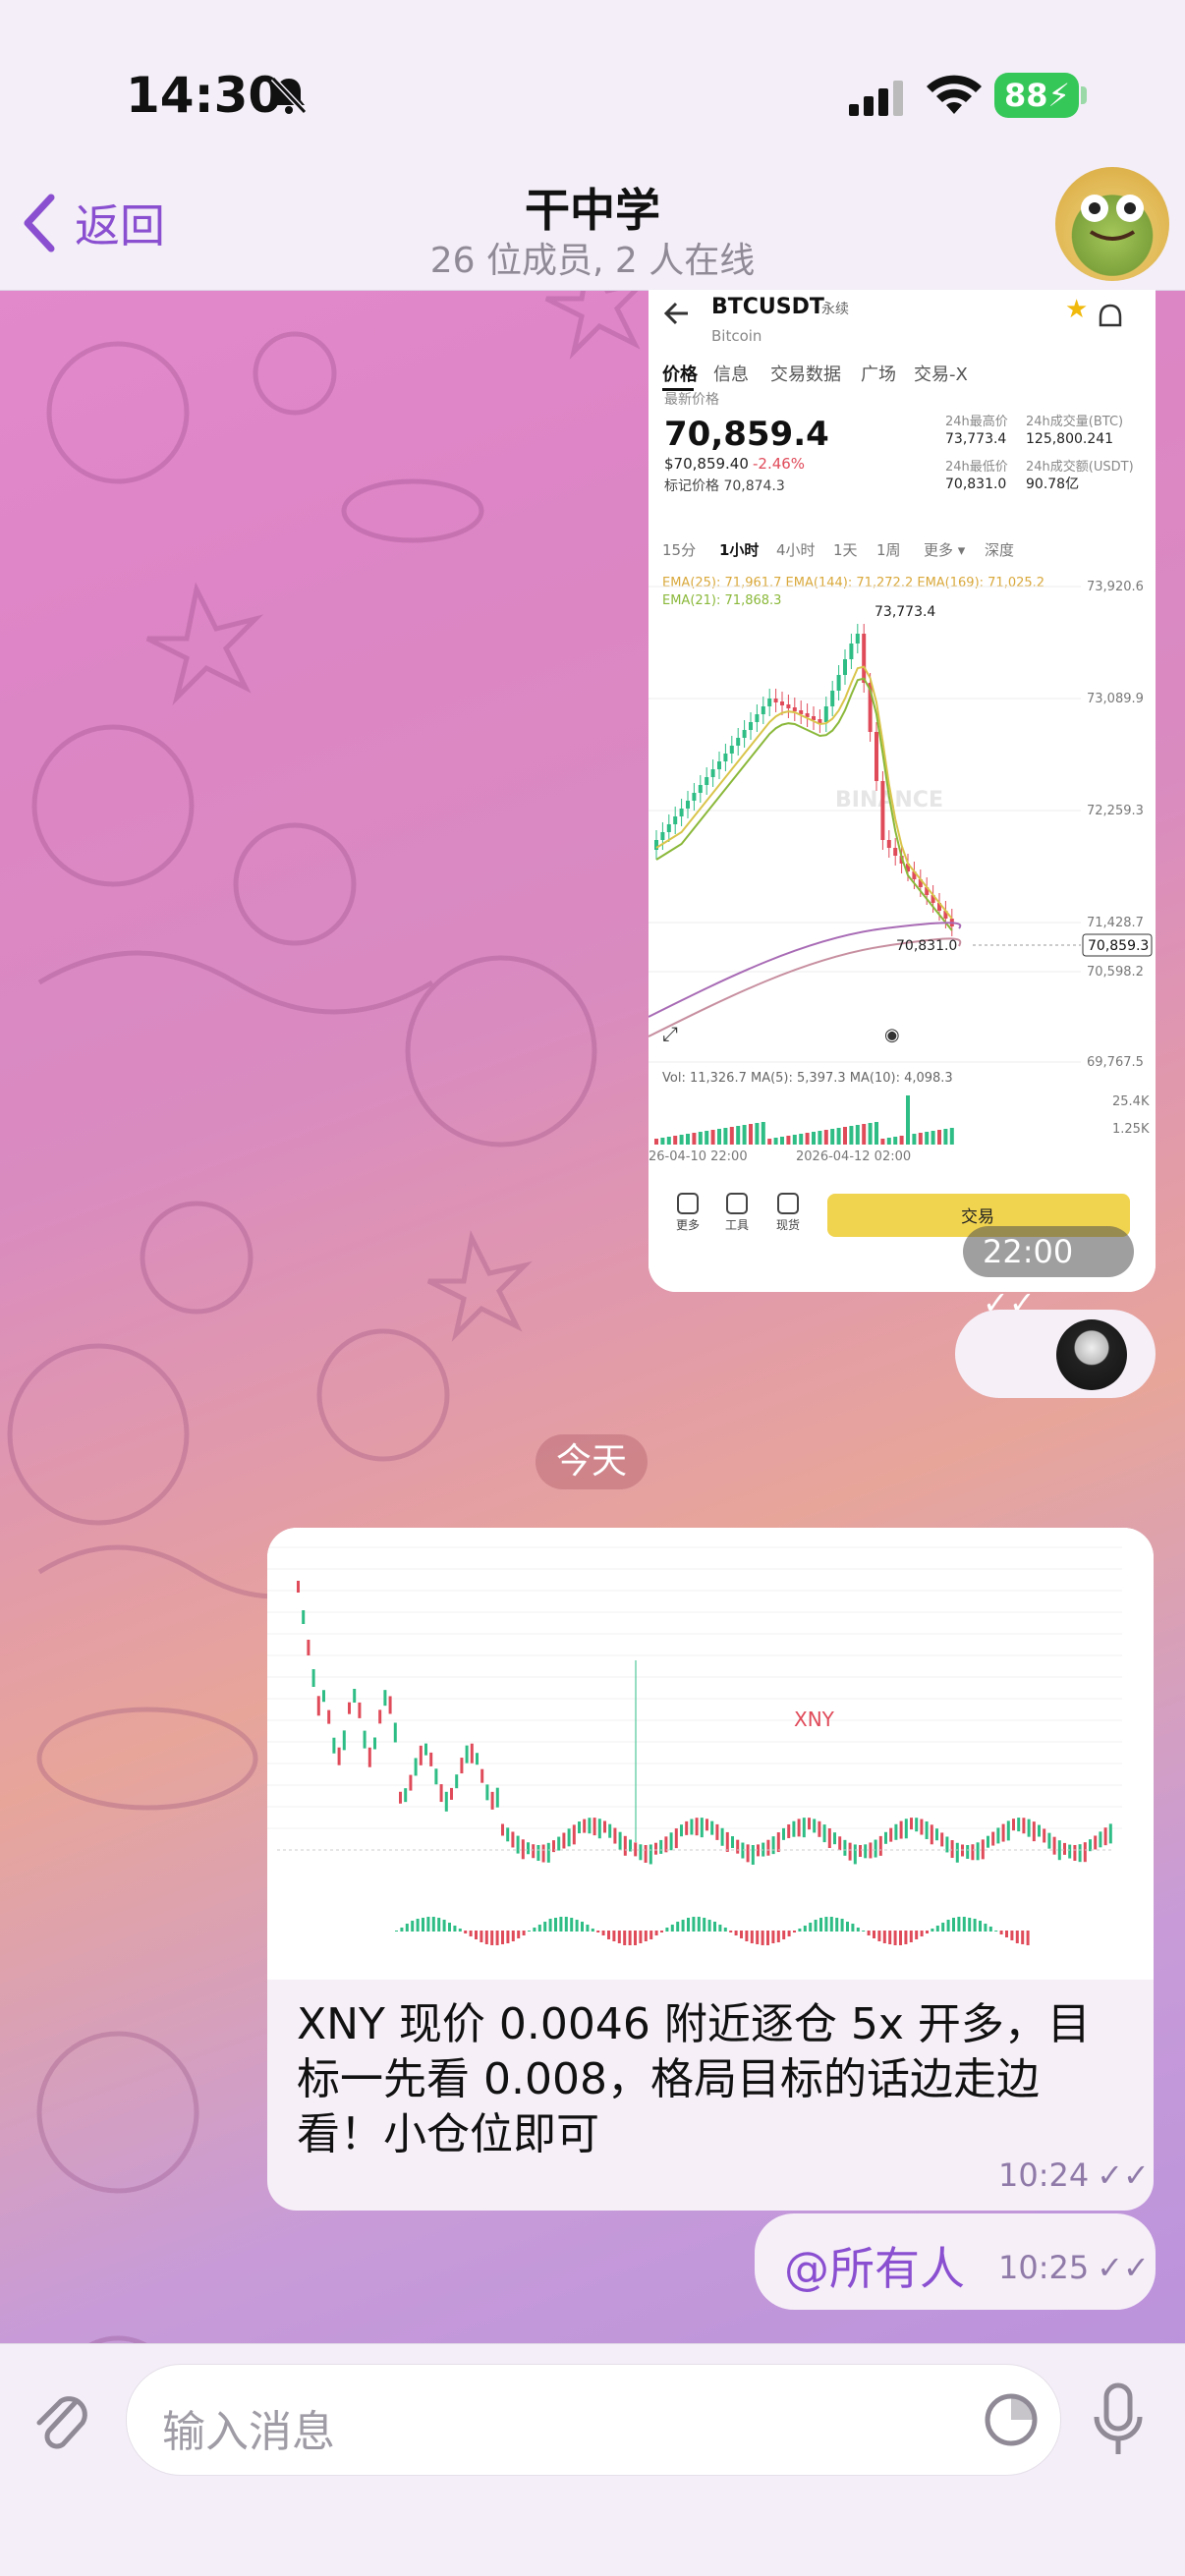 Image resolution: width=1185 pixels, height=2576 pixels. Describe the element at coordinates (927, 946) in the screenshot. I see `low-price-label: 70,831.0` at that location.